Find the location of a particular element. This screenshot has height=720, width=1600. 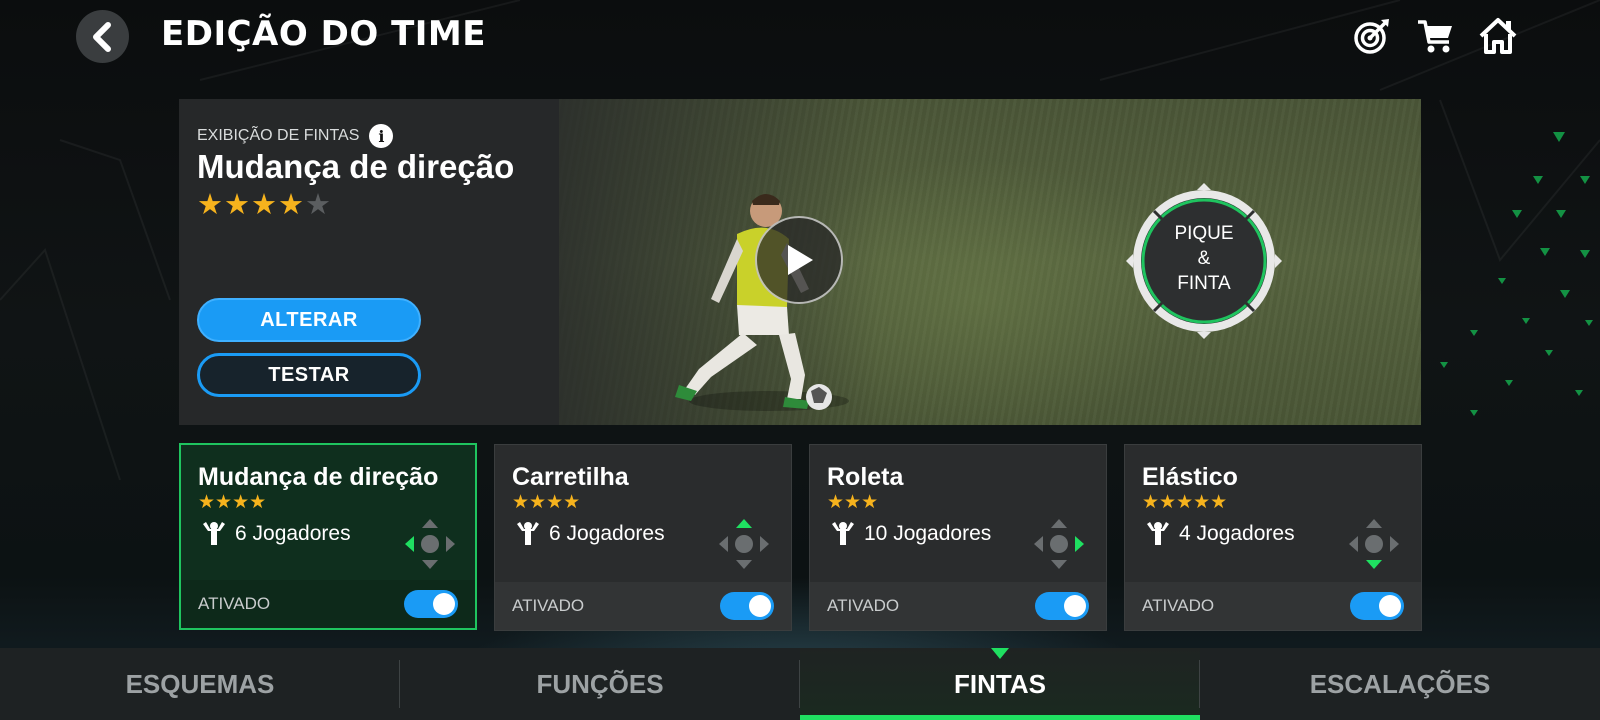

control-label-line: & is located at coordinates (1204, 258).